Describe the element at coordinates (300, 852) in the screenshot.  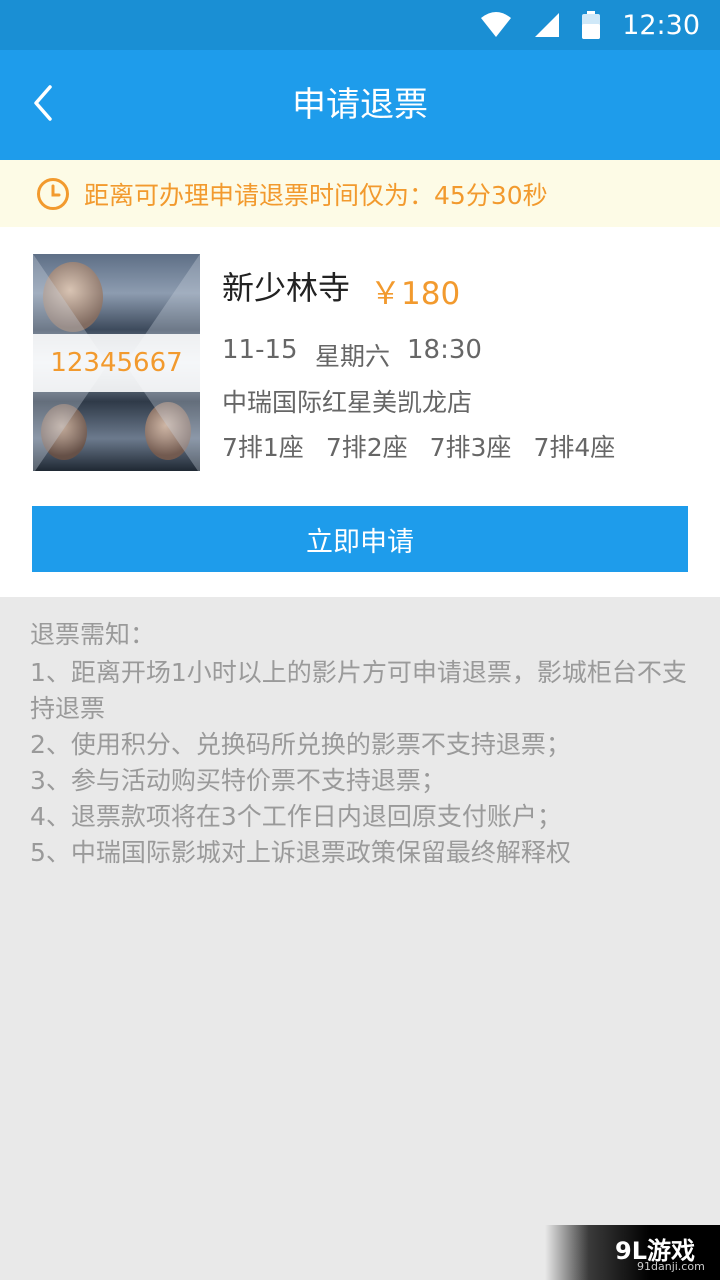
I see `rule-item: 5、中瑞国际影城对上诉退票政策保留最终解释权` at that location.